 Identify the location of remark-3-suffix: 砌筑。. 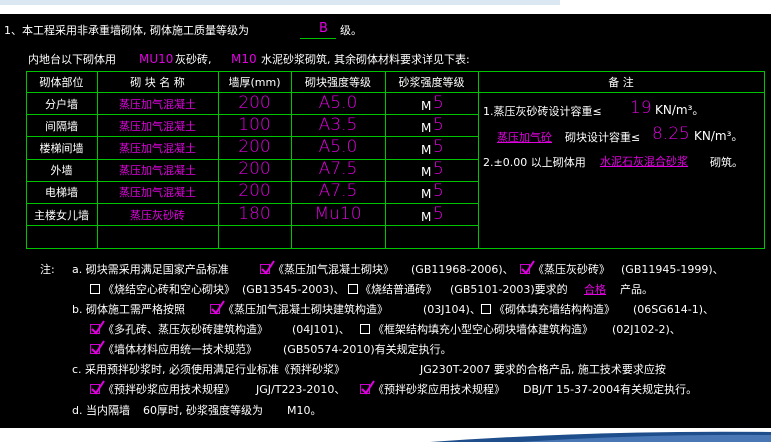
(726, 162).